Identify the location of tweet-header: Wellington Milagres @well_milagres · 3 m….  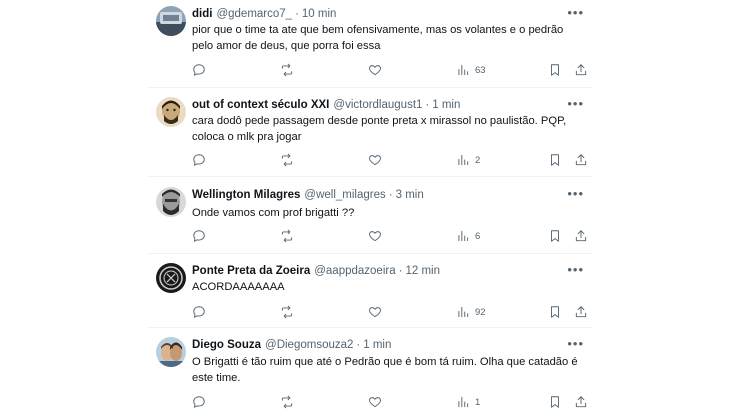
(377, 195).